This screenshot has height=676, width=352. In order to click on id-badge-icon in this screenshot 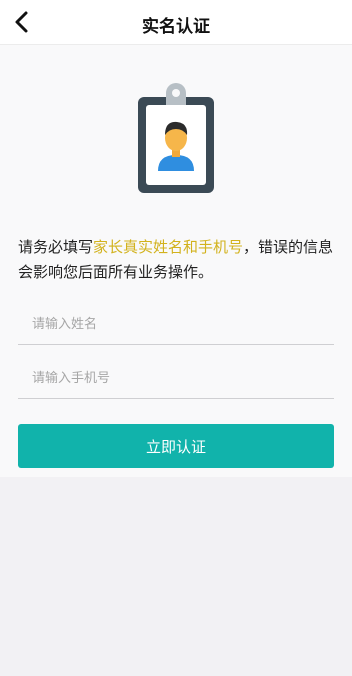, I will do `click(176, 138)`.